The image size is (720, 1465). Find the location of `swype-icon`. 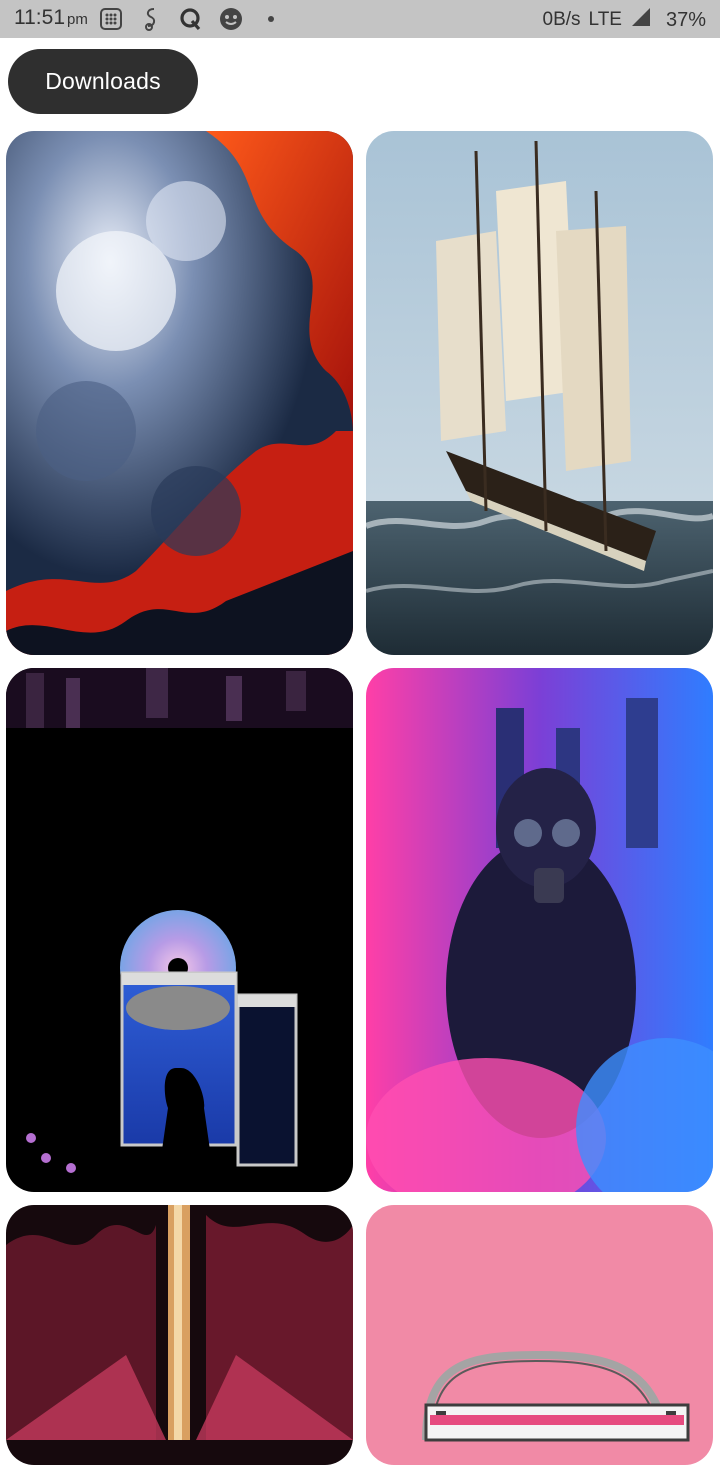

swype-icon is located at coordinates (151, 19).